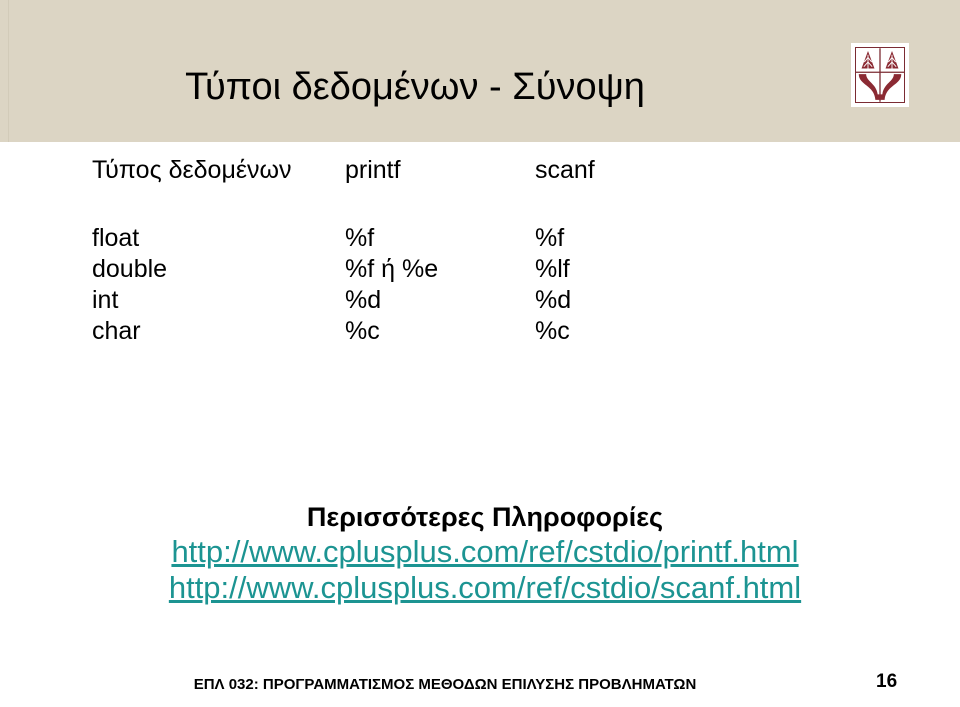  What do you see at coordinates (480, 331) in the screenshot?
I see `table-row: char %c %c` at bounding box center [480, 331].